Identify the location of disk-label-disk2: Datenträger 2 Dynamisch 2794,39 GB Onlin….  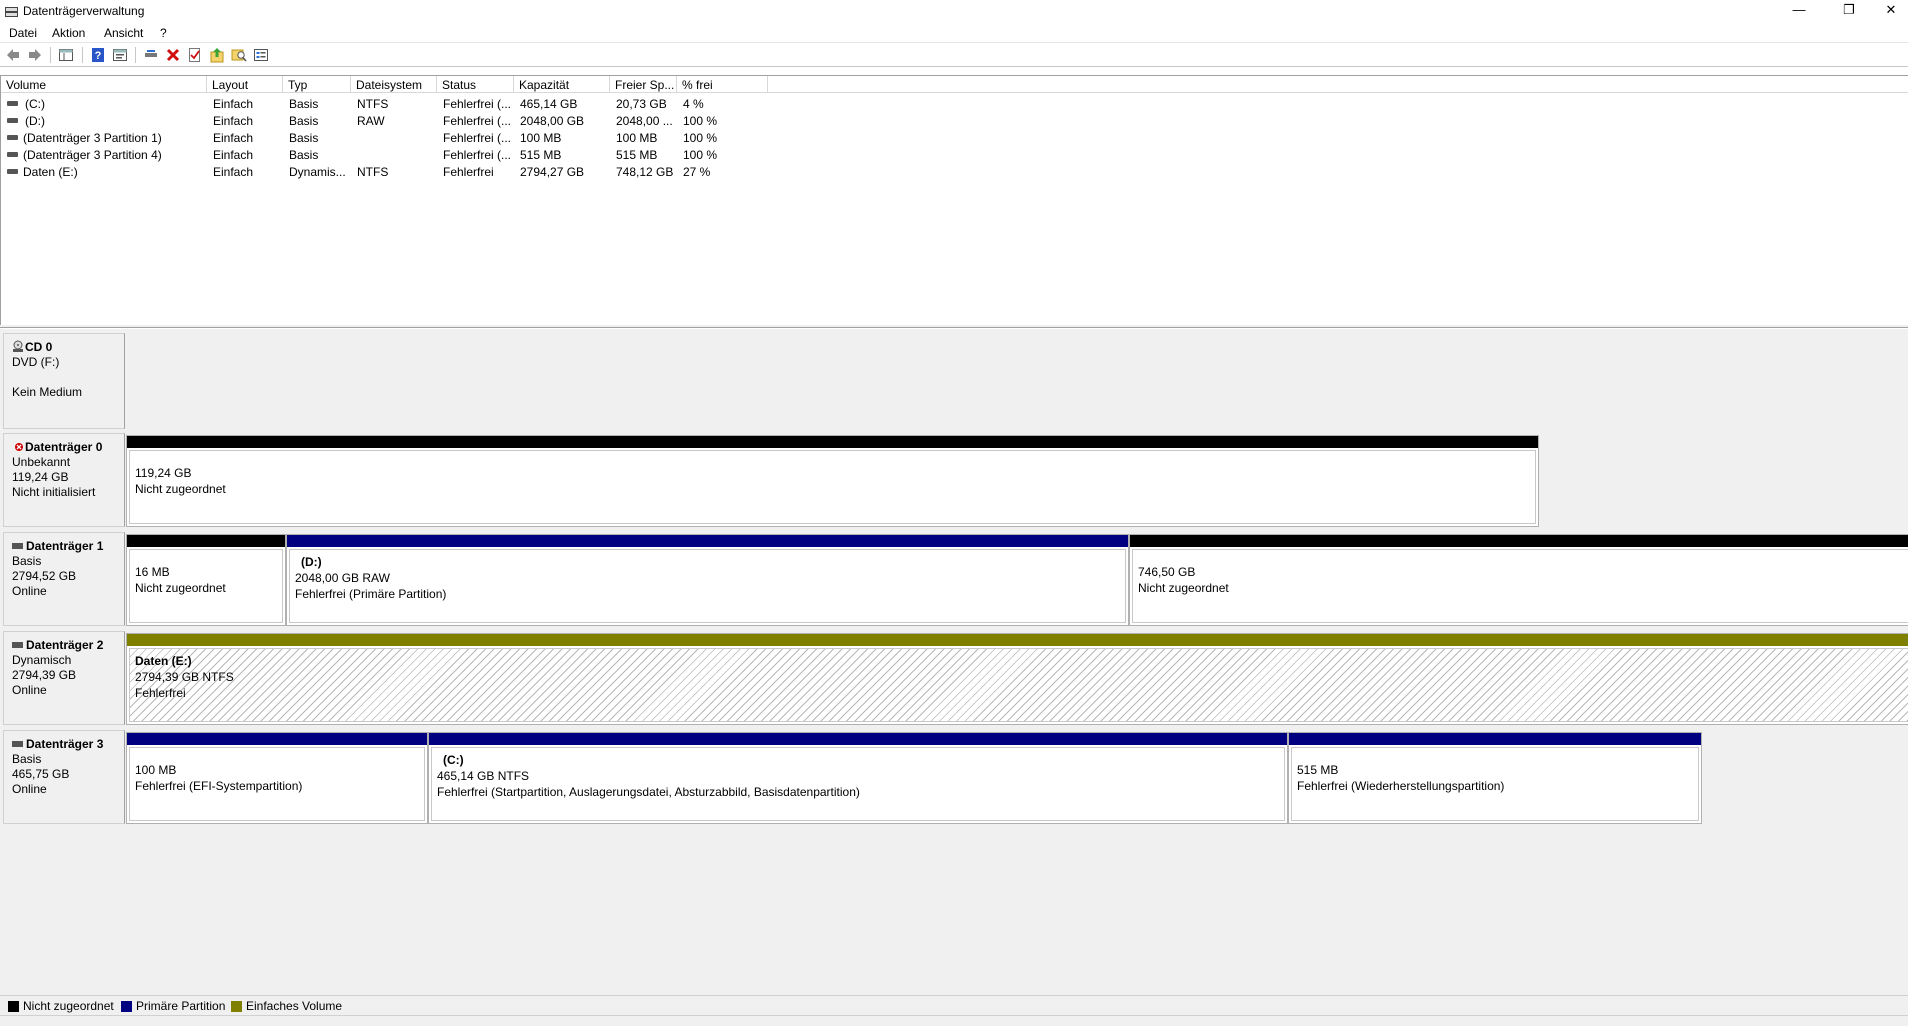
(64, 678).